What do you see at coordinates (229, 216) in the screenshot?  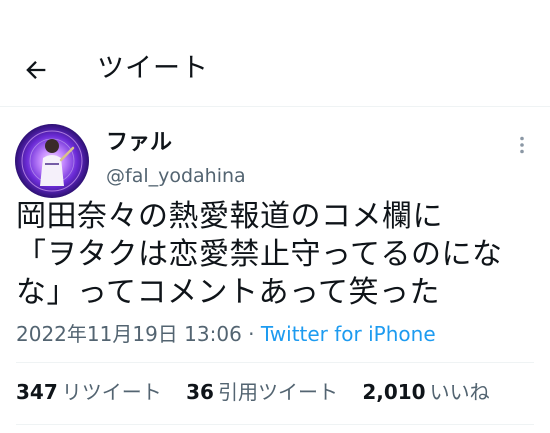 I see `tweet-text-line: 岡田奈々の熱愛報道のコメ欄に` at bounding box center [229, 216].